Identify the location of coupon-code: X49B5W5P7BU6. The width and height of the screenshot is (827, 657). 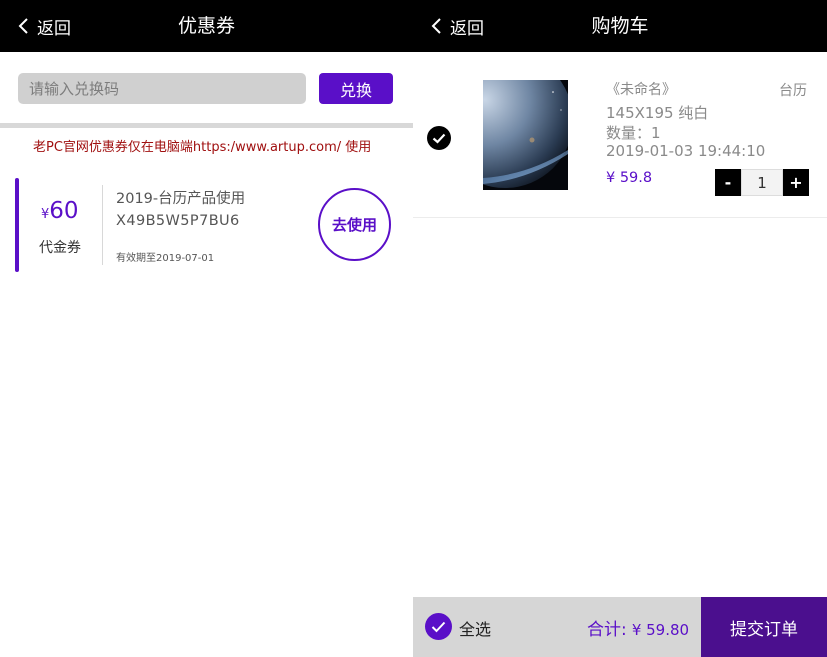
(178, 221).